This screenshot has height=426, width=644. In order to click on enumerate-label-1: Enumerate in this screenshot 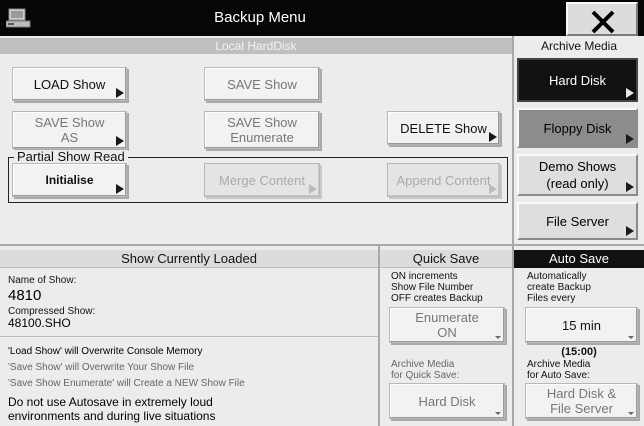, I will do `click(447, 317)`.